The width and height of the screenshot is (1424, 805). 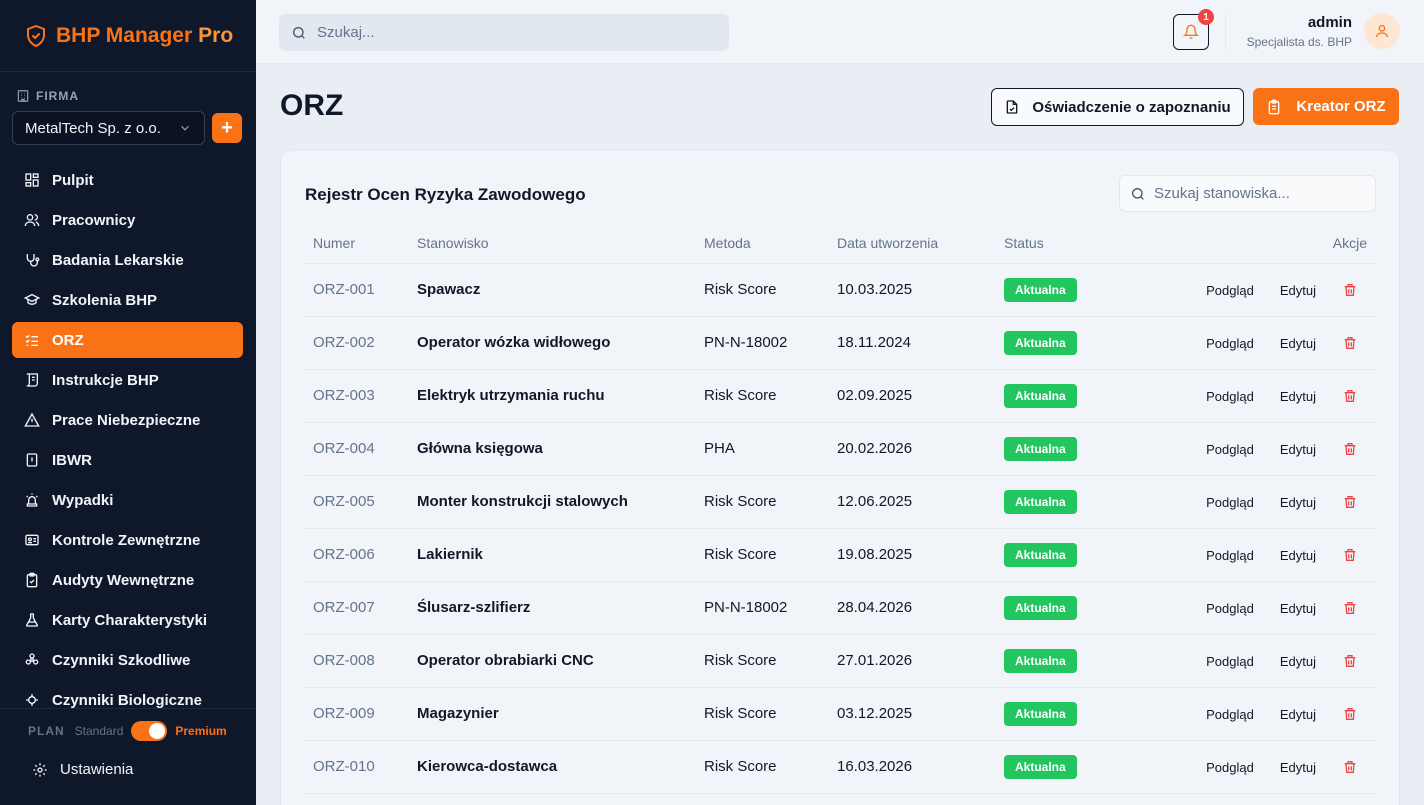 I want to click on sidebar-item-audyty: Audyty Wewnętrzne, so click(x=127, y=580).